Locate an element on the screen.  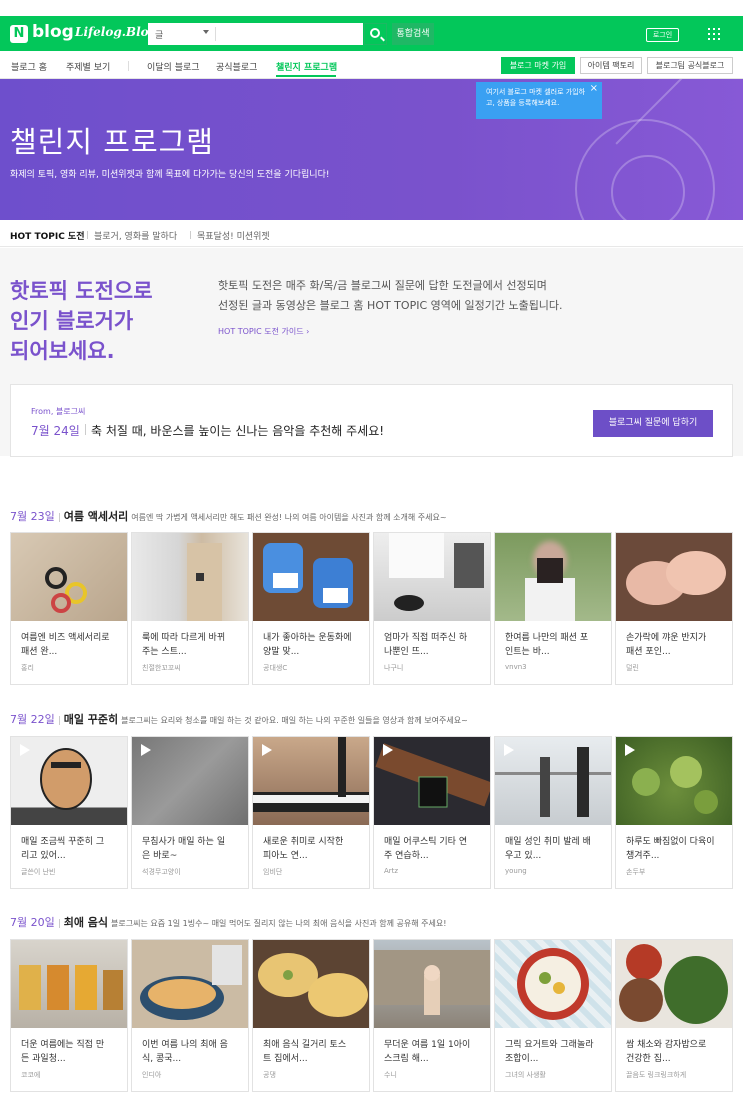
post-card: 룩에 따라 다르게 바뀌 주는 스트... 친절한꼬꼬씨 is located at coordinates (190, 608).